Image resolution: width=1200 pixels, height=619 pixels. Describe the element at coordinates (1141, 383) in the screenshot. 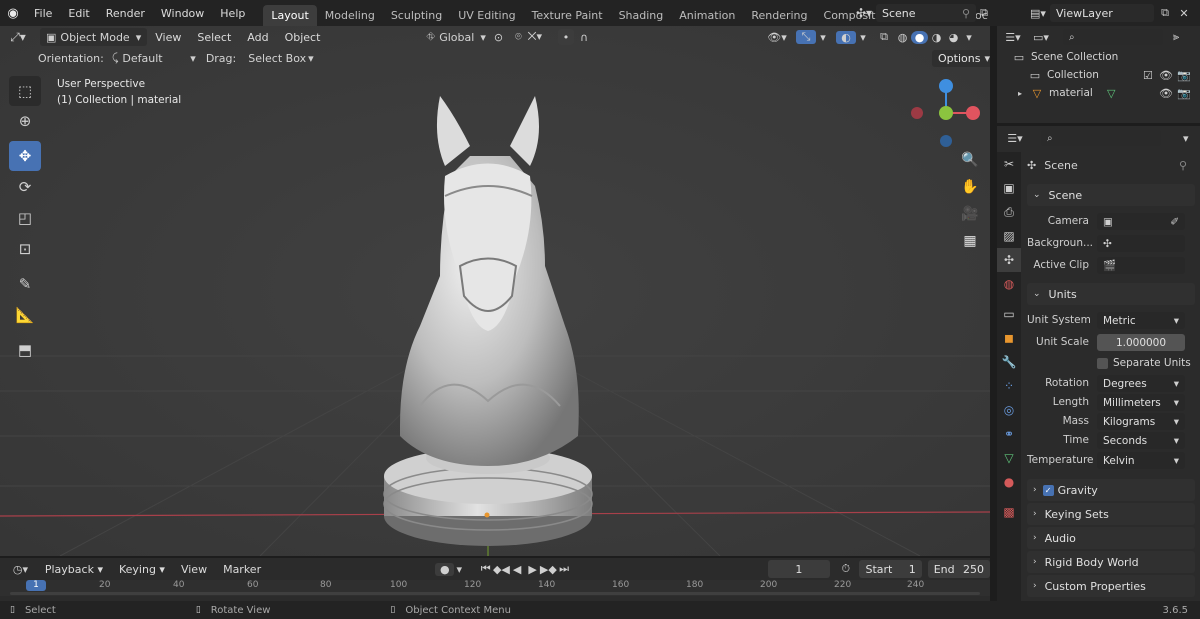

I see `rotation-dropdown: Degrees ▾` at that location.